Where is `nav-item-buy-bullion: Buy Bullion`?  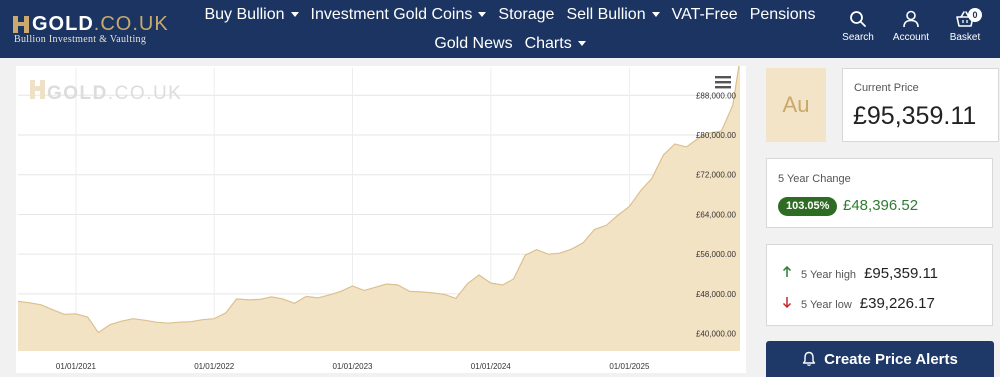
nav-item-buy-bullion: Buy Bullion is located at coordinates (251, 14).